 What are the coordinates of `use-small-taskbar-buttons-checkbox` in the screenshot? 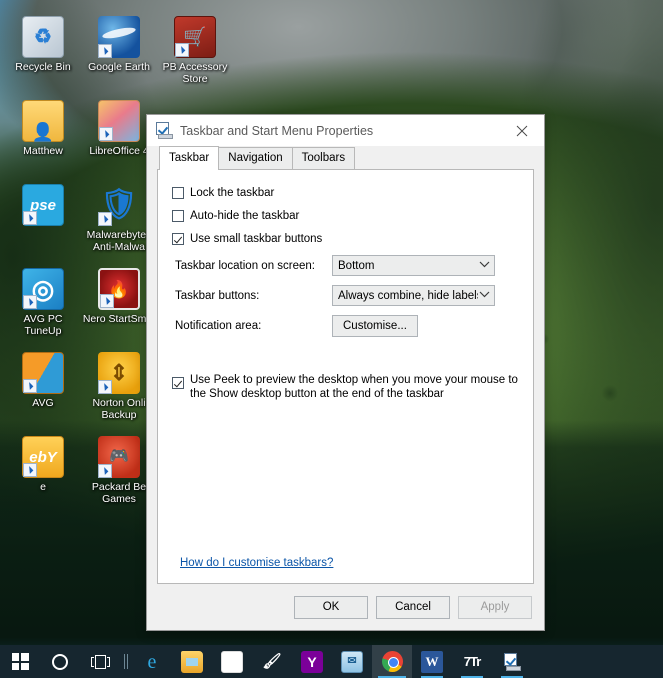 It's located at (178, 239).